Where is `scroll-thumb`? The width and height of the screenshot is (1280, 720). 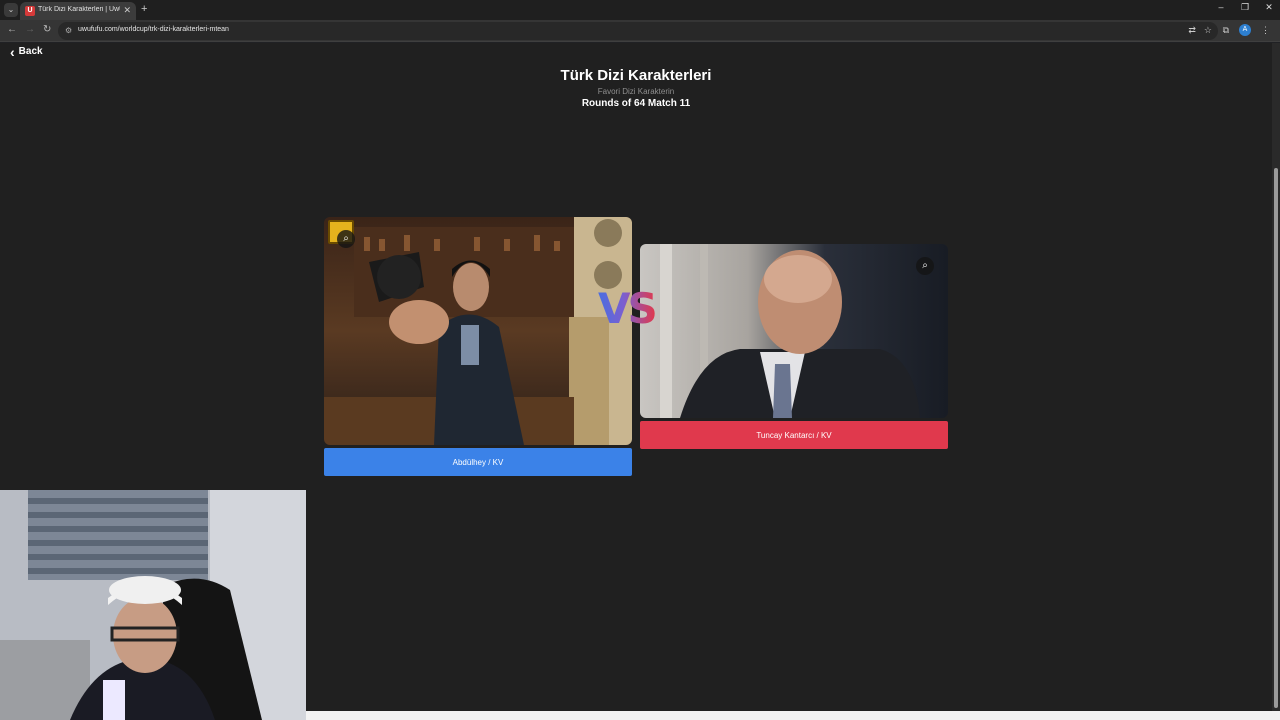
scroll-thumb is located at coordinates (1276, 438).